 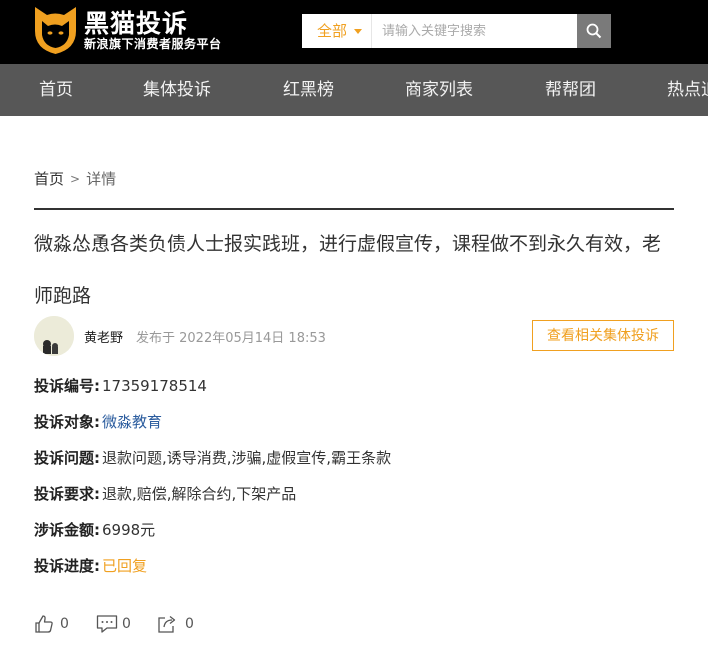 What do you see at coordinates (49, 179) in the screenshot?
I see `breadcrumb-home: 首页` at bounding box center [49, 179].